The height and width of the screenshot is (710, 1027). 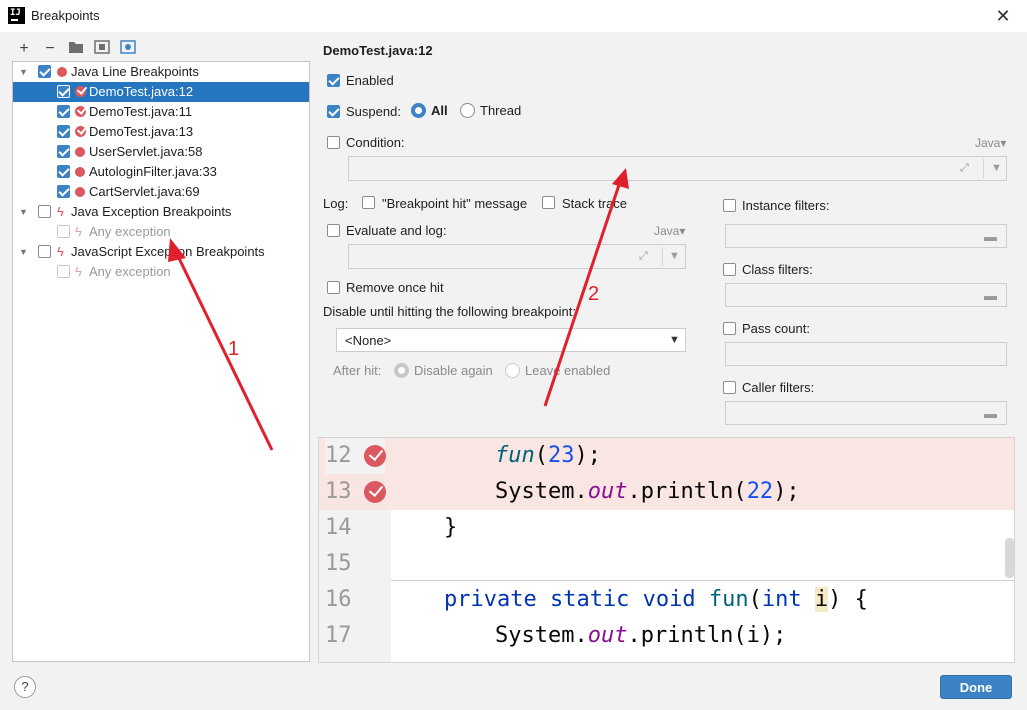 What do you see at coordinates (517, 256) in the screenshot?
I see `evaluate-log-field: ⤢ ▼` at bounding box center [517, 256].